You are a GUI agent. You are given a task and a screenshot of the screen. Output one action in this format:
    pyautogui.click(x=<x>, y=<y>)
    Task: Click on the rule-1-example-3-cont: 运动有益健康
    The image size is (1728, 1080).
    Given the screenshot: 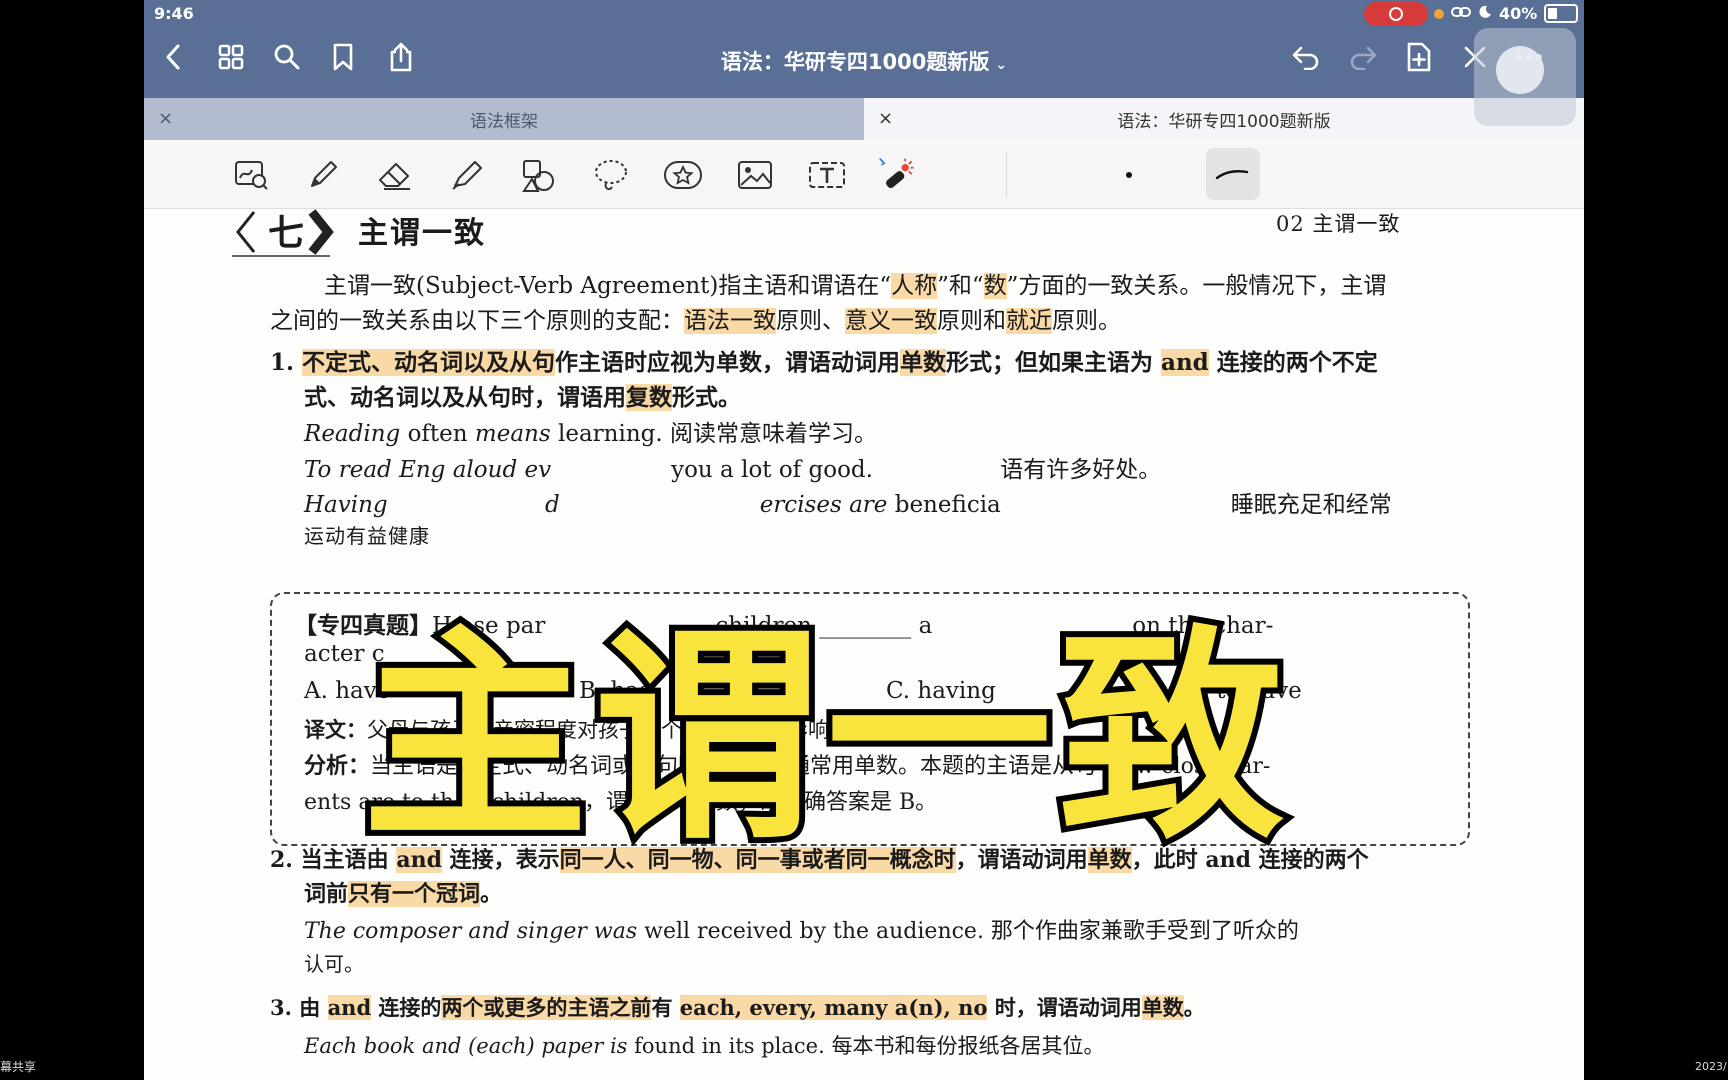 What is the action you would take?
    pyautogui.click(x=367, y=536)
    